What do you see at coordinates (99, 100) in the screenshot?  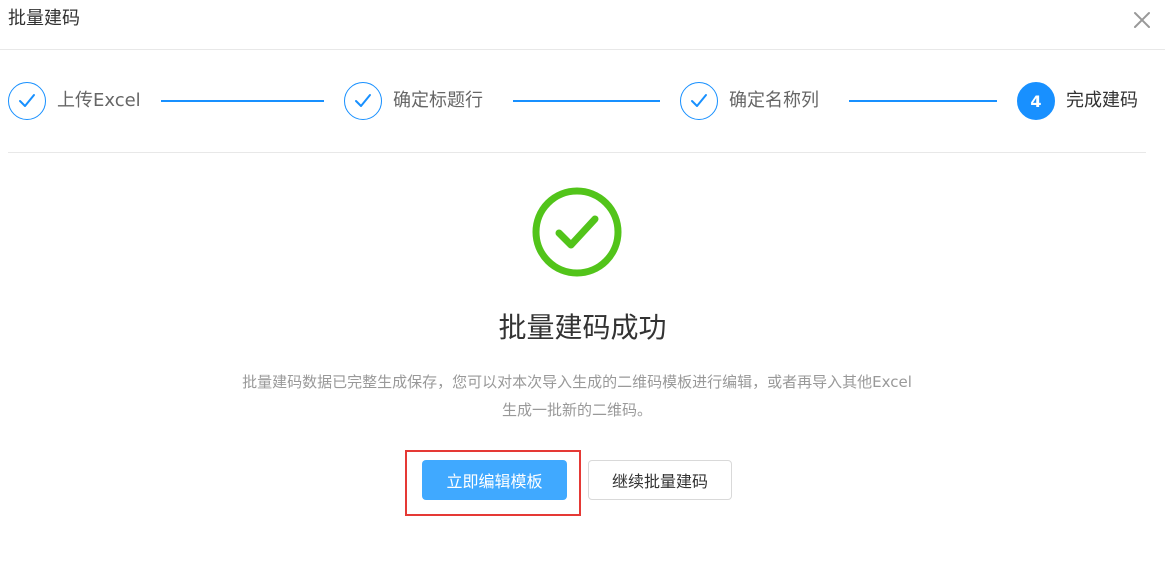 I see `step-1-label: 上传Excel` at bounding box center [99, 100].